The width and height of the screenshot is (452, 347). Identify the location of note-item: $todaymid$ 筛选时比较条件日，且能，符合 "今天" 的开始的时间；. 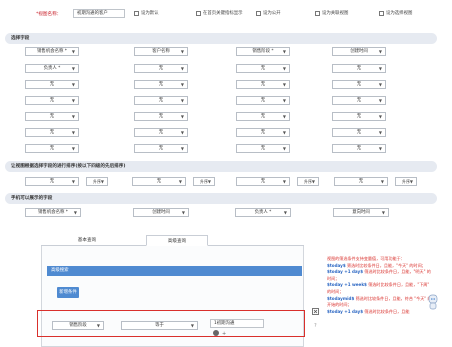
(379, 301).